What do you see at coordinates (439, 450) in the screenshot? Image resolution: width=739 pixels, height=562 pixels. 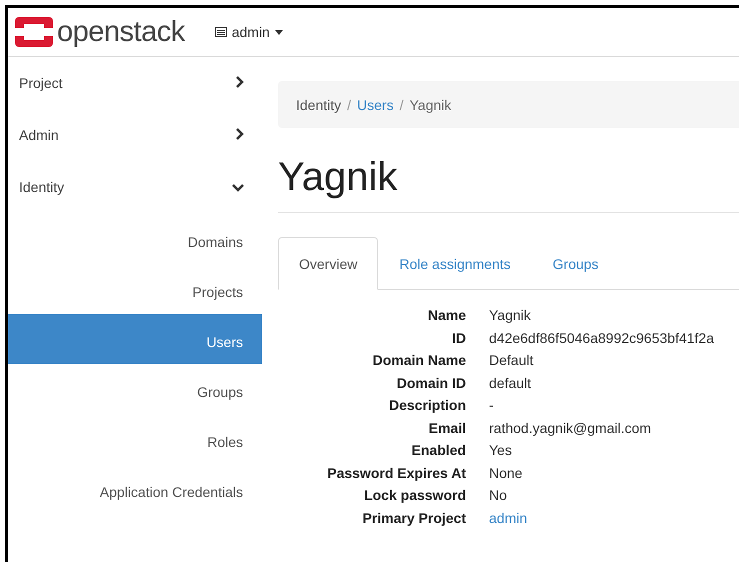 I see `detail-label: Enabled` at bounding box center [439, 450].